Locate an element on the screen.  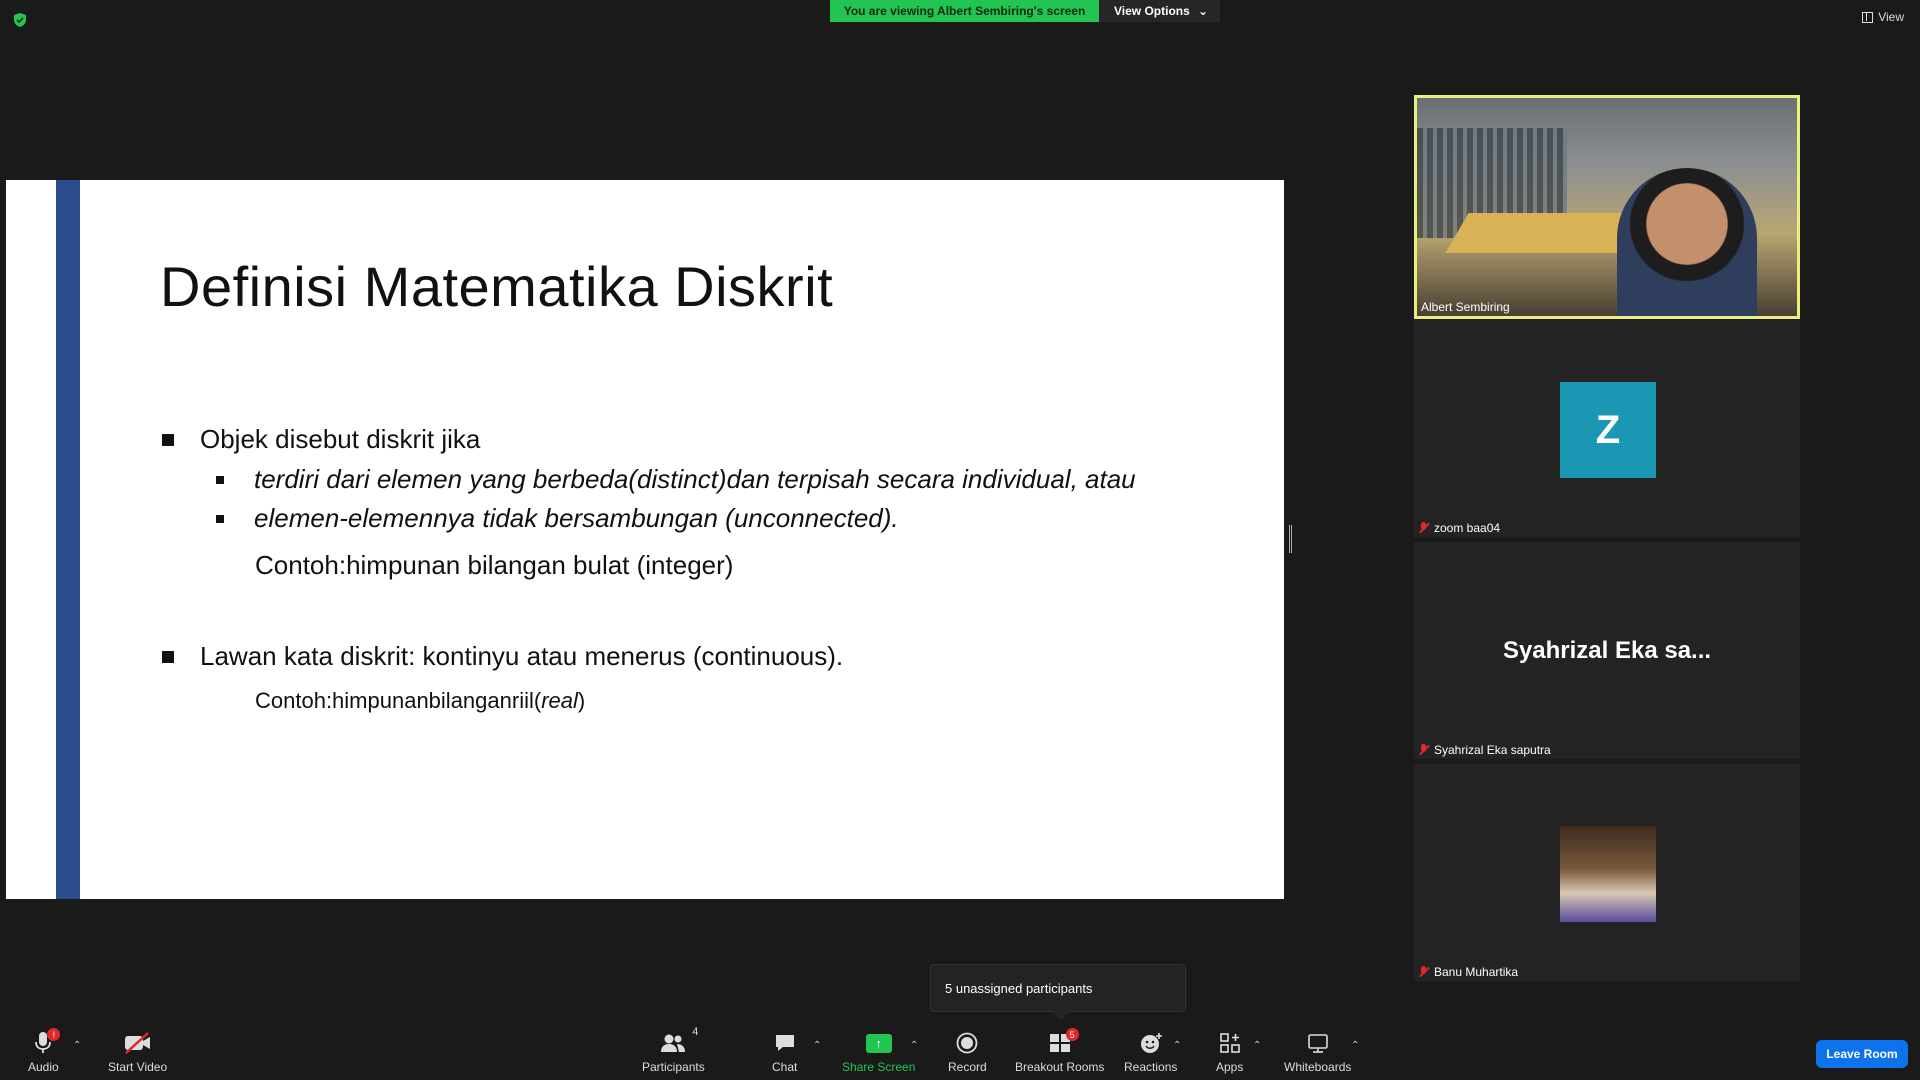
grid-view-icon is located at coordinates (1868, 17).